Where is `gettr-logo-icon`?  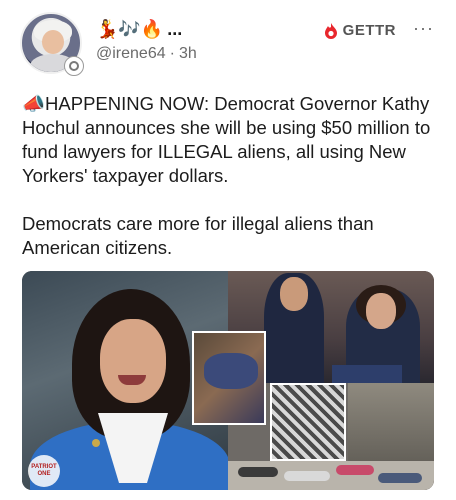 gettr-logo-icon is located at coordinates (330, 30).